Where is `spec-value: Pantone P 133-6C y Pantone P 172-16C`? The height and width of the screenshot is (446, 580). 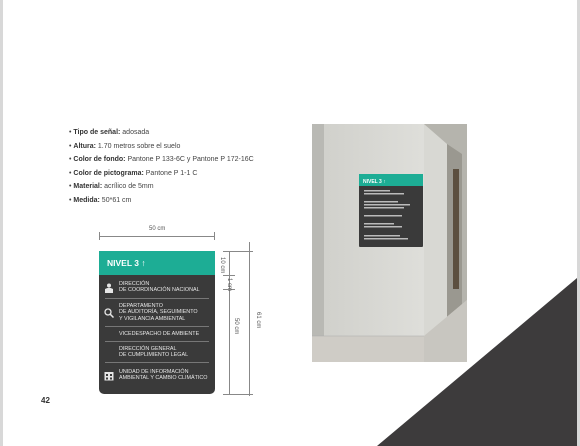 spec-value: Pantone P 133-6C y Pantone P 172-16C is located at coordinates (189, 159).